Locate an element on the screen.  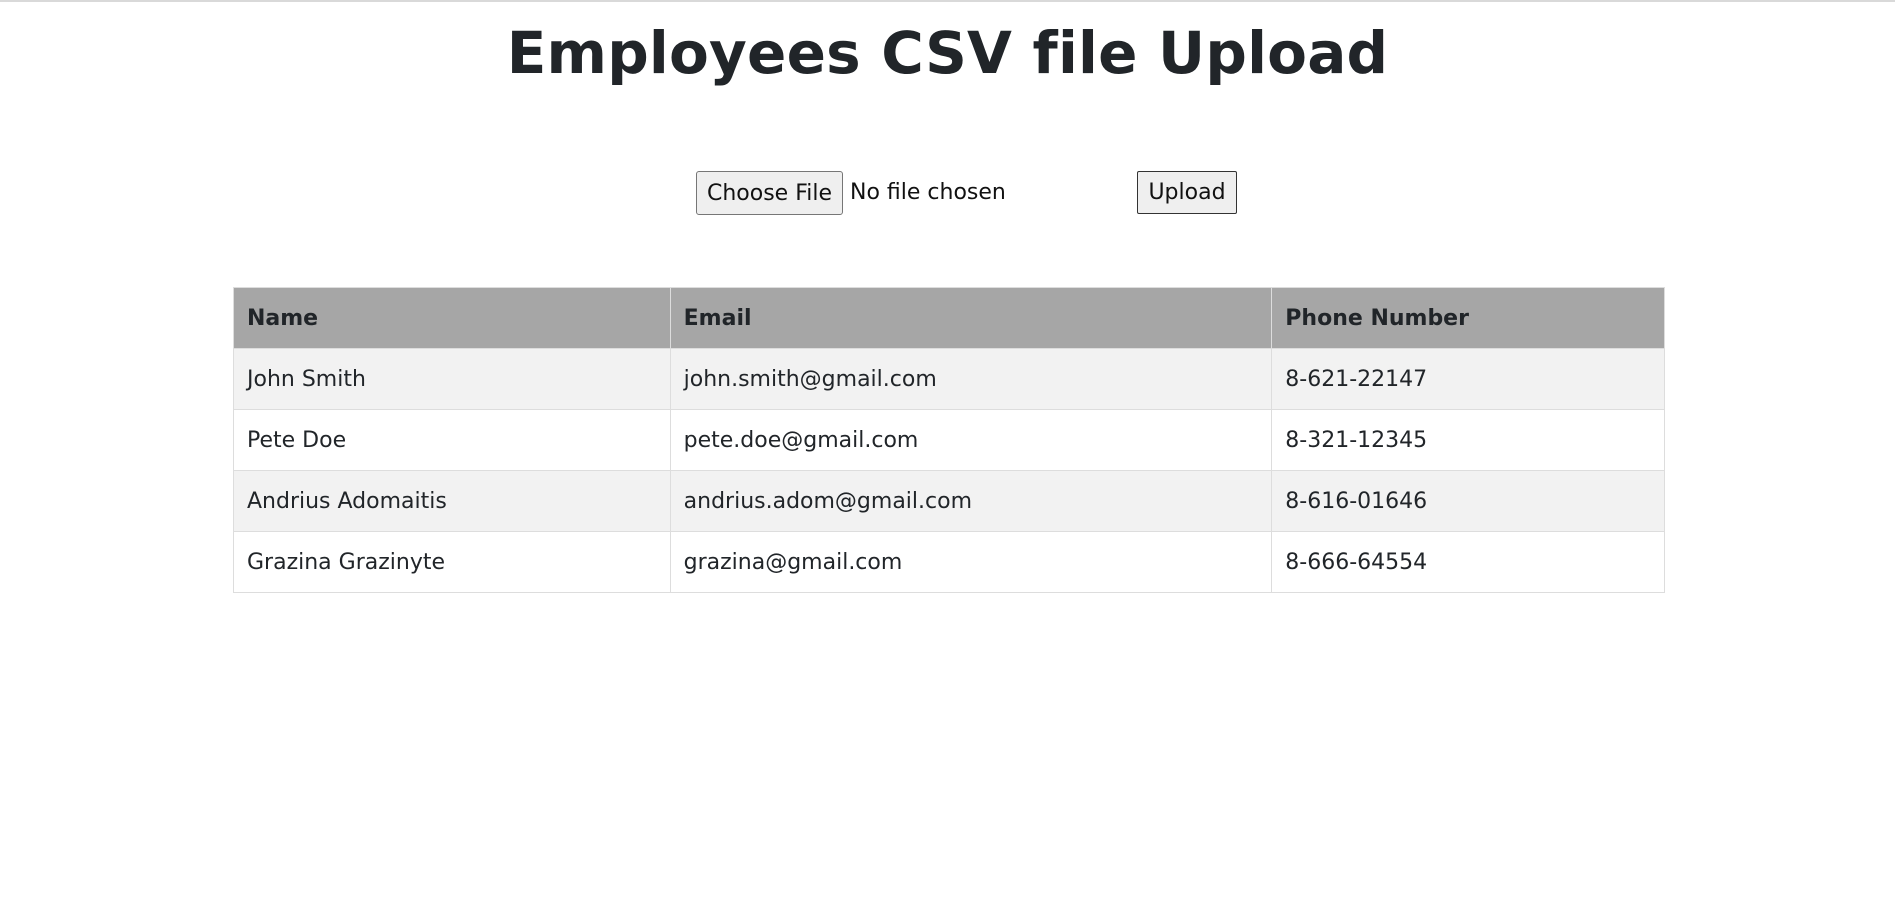
cell-name: John Smith is located at coordinates (452, 379).